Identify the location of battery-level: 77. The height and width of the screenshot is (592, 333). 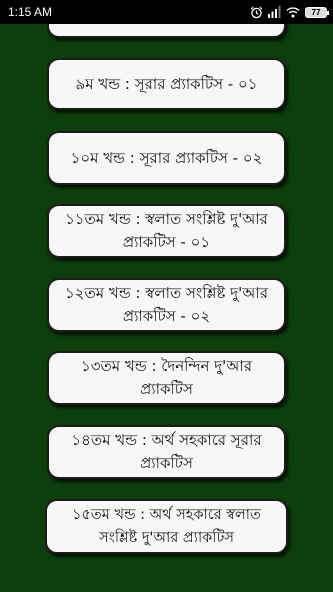
(316, 12).